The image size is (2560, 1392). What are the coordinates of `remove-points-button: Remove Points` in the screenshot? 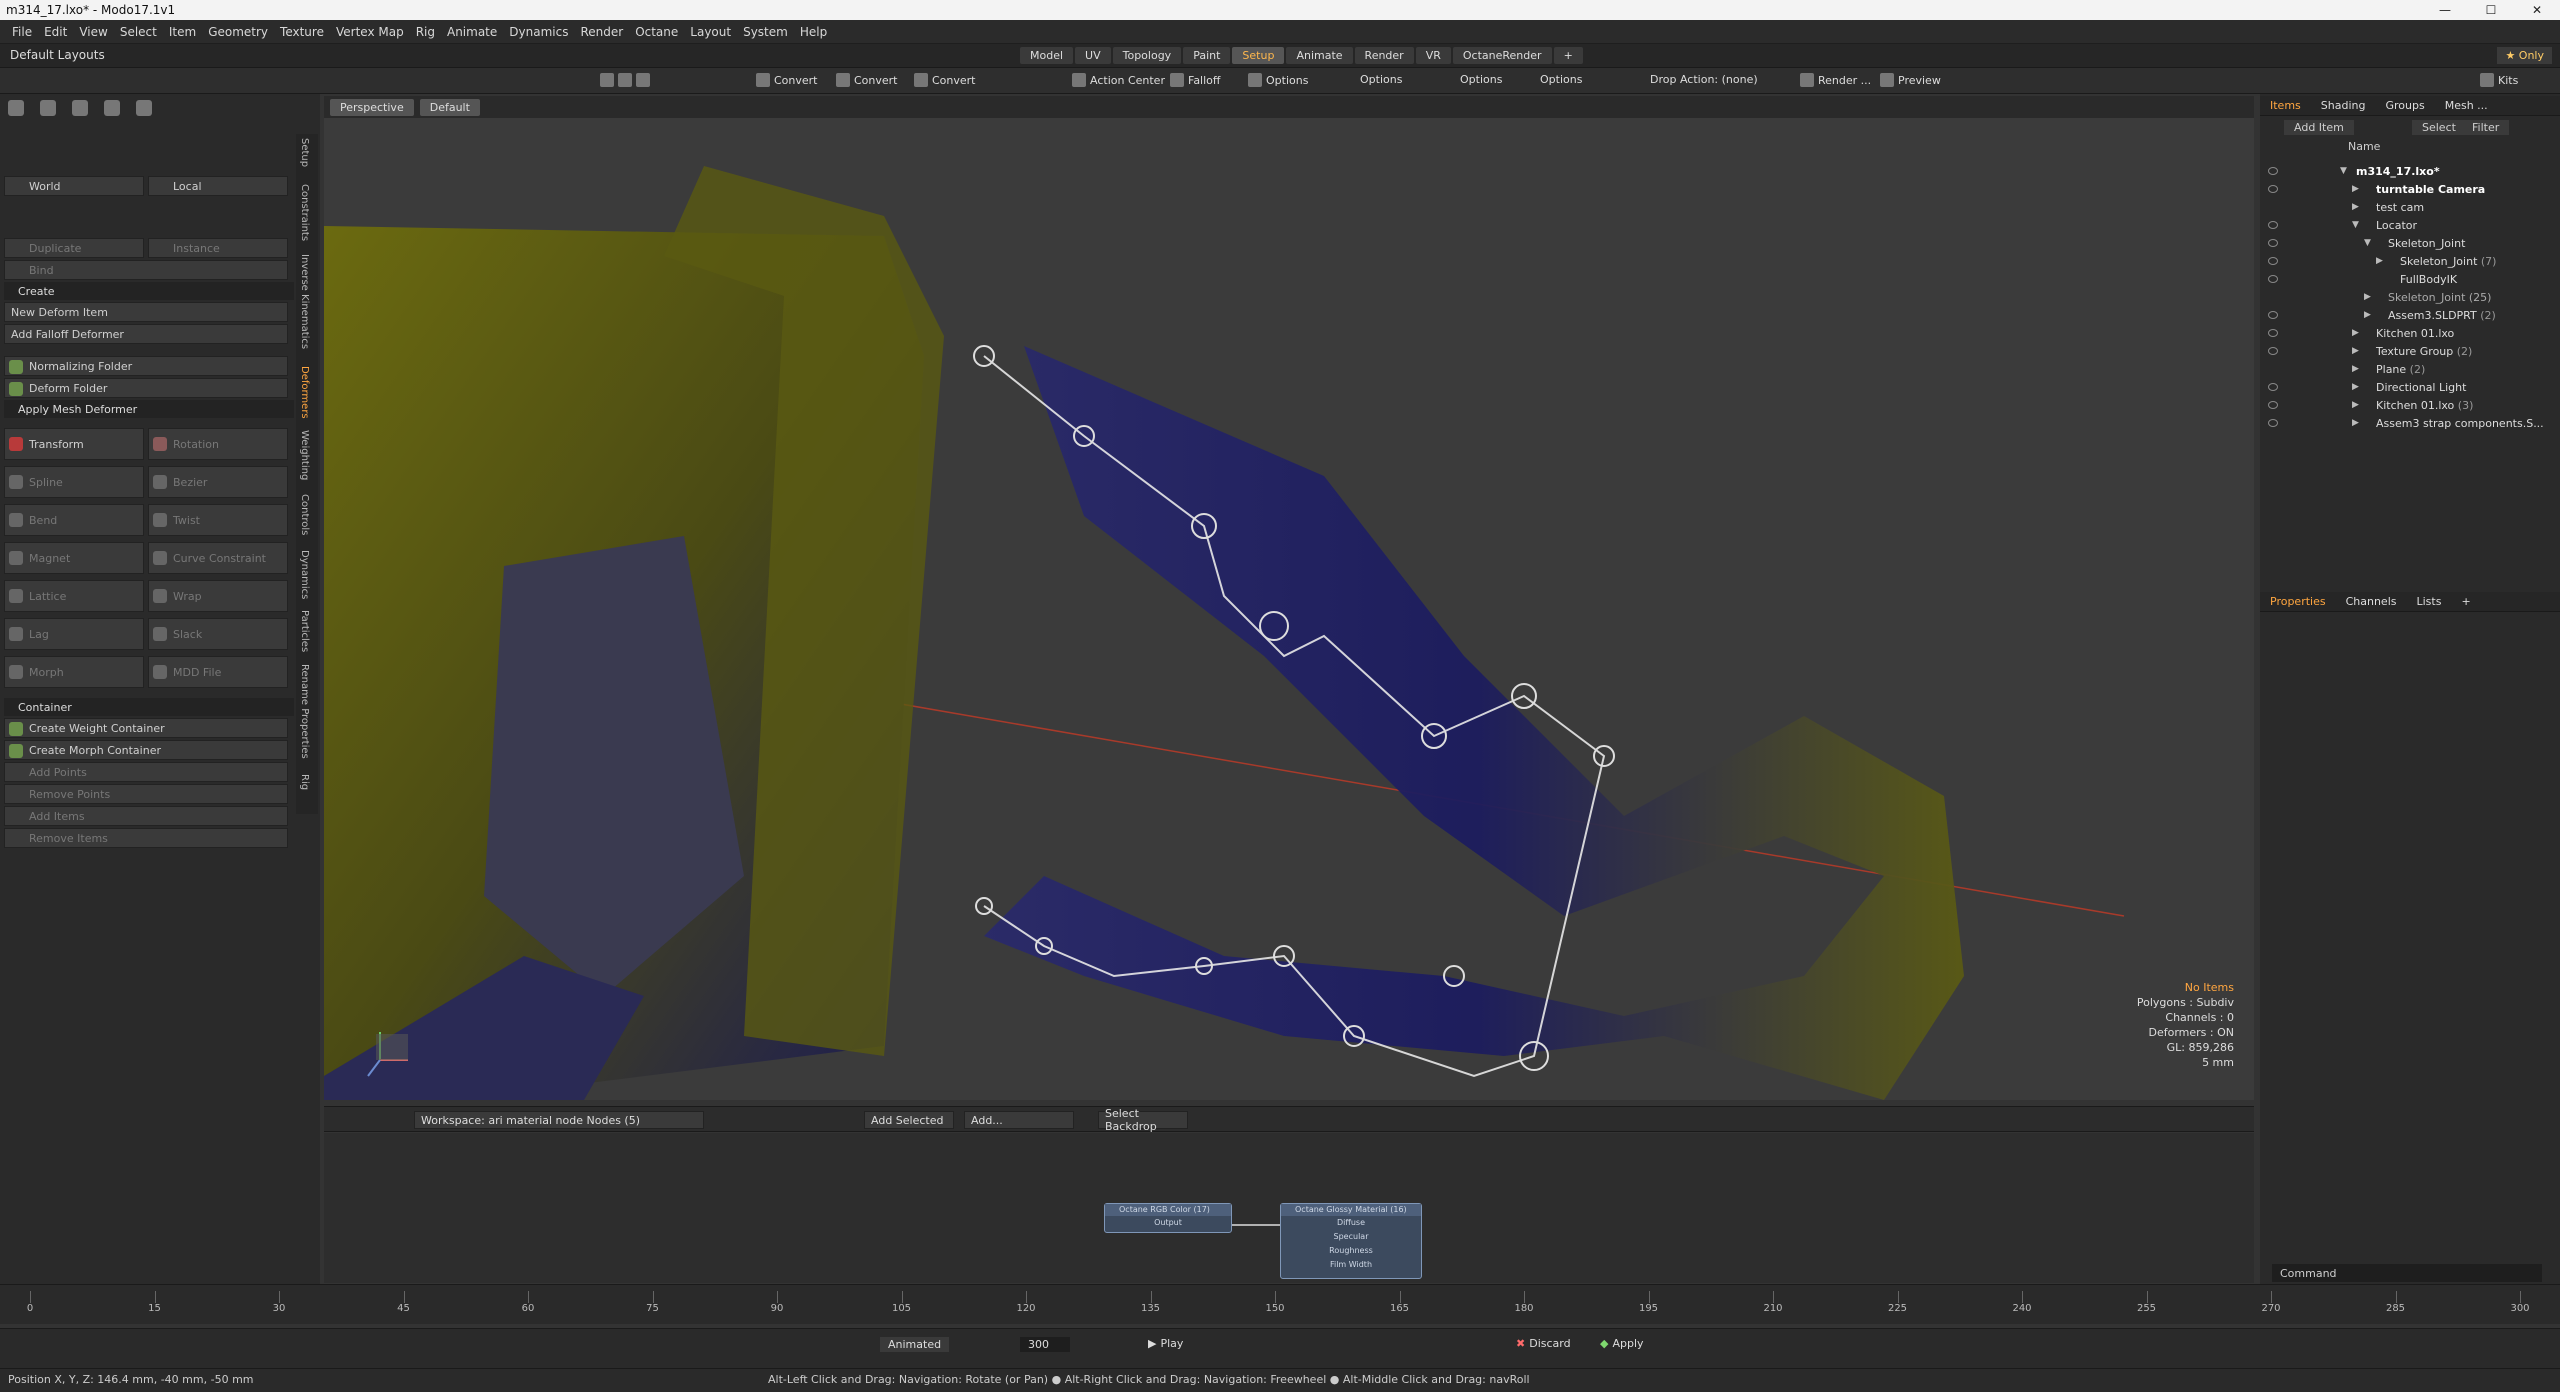 It's located at (146, 794).